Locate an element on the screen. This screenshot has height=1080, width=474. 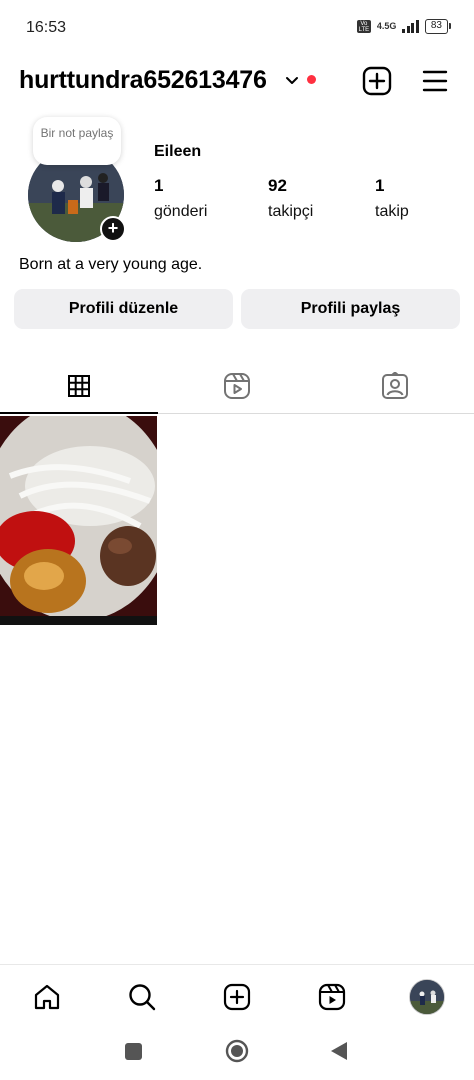
menu-icon is located at coordinates (435, 81).